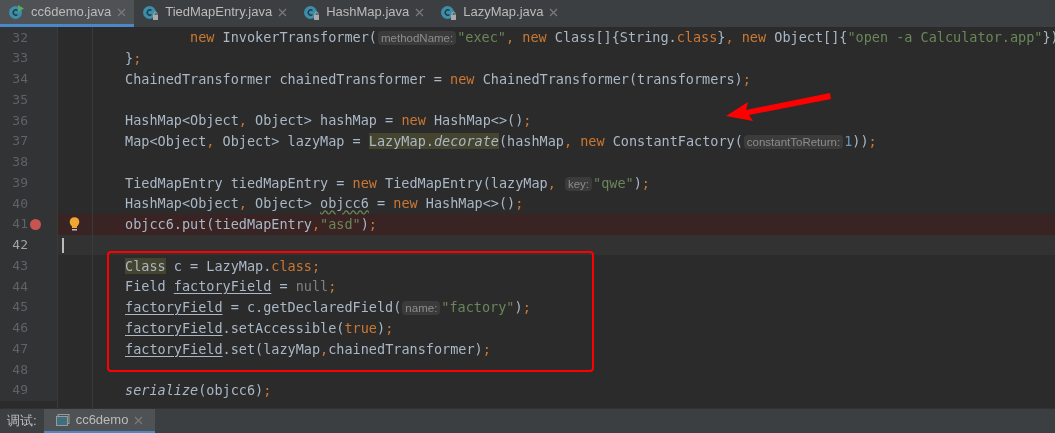 The height and width of the screenshot is (433, 1055). Describe the element at coordinates (133, 58) in the screenshot. I see `code-line: };` at that location.